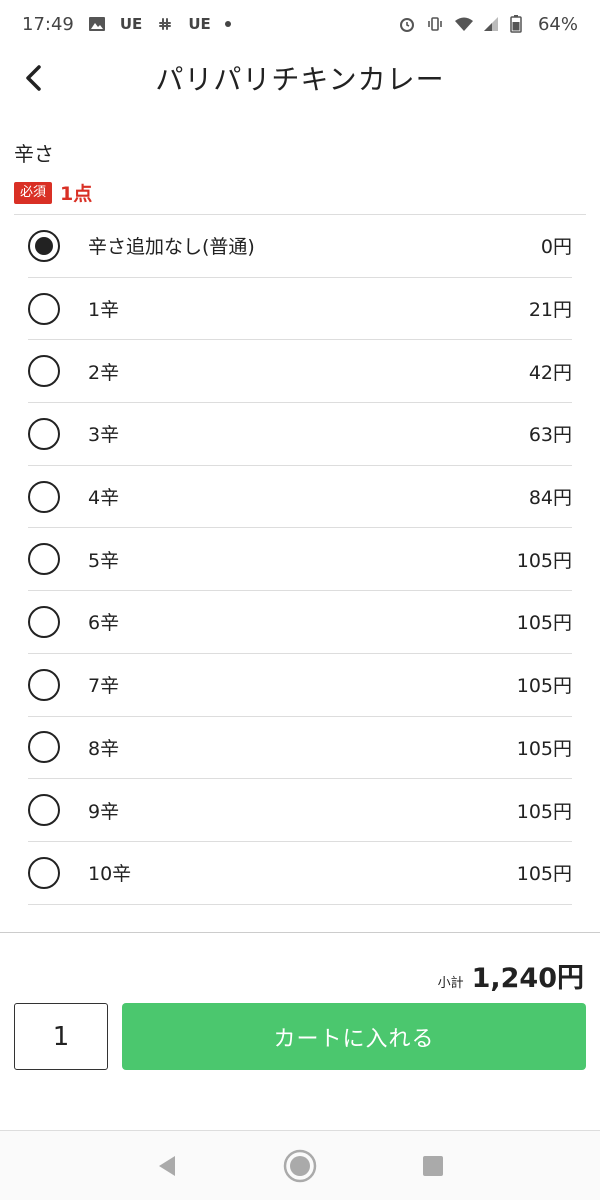 Image resolution: width=600 pixels, height=1200 pixels. I want to click on battery-percent: 64%, so click(557, 24).